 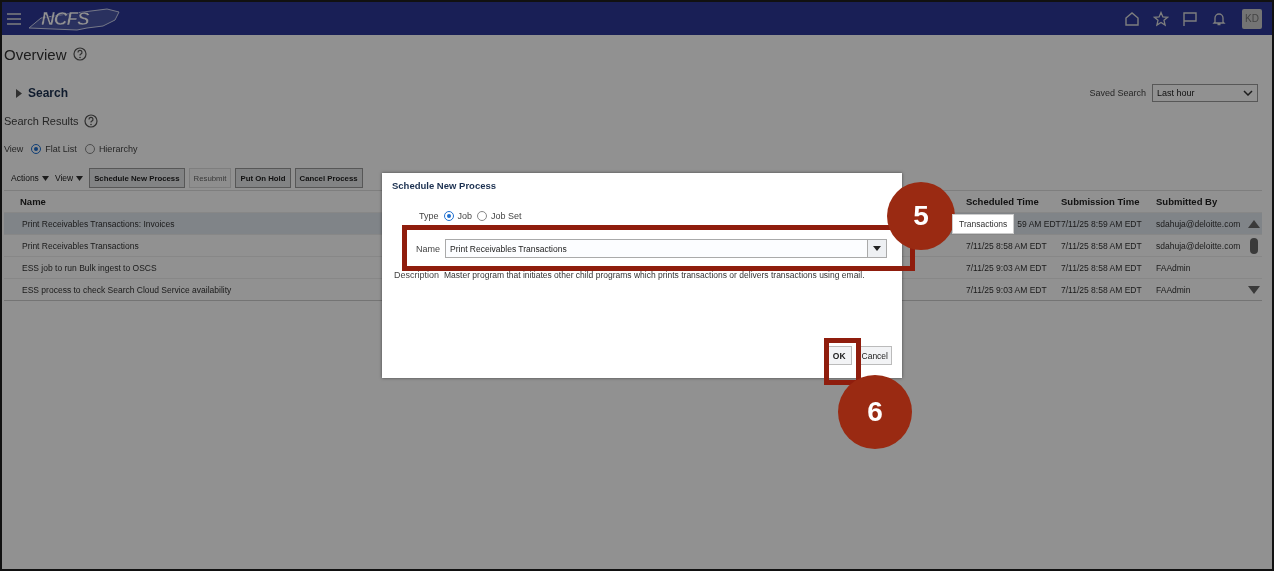 I want to click on step-badge: 6, so click(x=875, y=412).